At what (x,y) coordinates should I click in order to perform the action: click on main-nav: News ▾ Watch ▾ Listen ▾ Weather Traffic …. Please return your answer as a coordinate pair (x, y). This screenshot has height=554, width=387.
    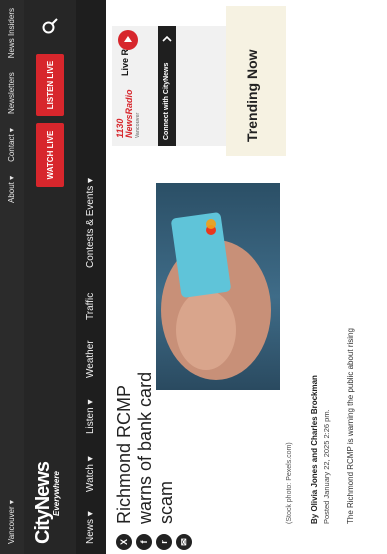
    Looking at the image, I should click on (91, 277).